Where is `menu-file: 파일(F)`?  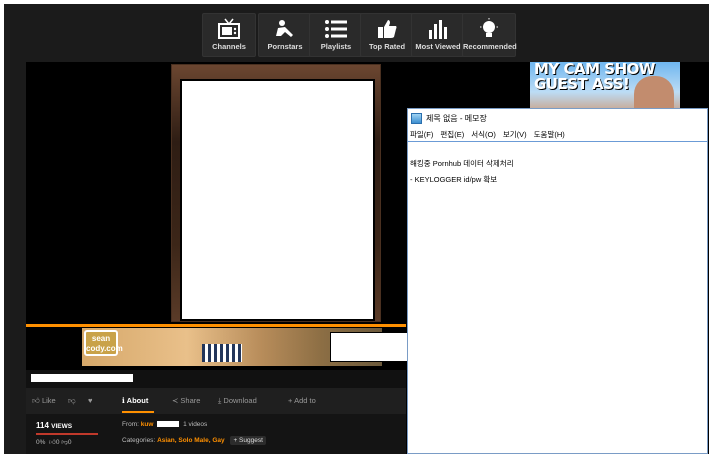
menu-file: 파일(F) is located at coordinates (421, 134).